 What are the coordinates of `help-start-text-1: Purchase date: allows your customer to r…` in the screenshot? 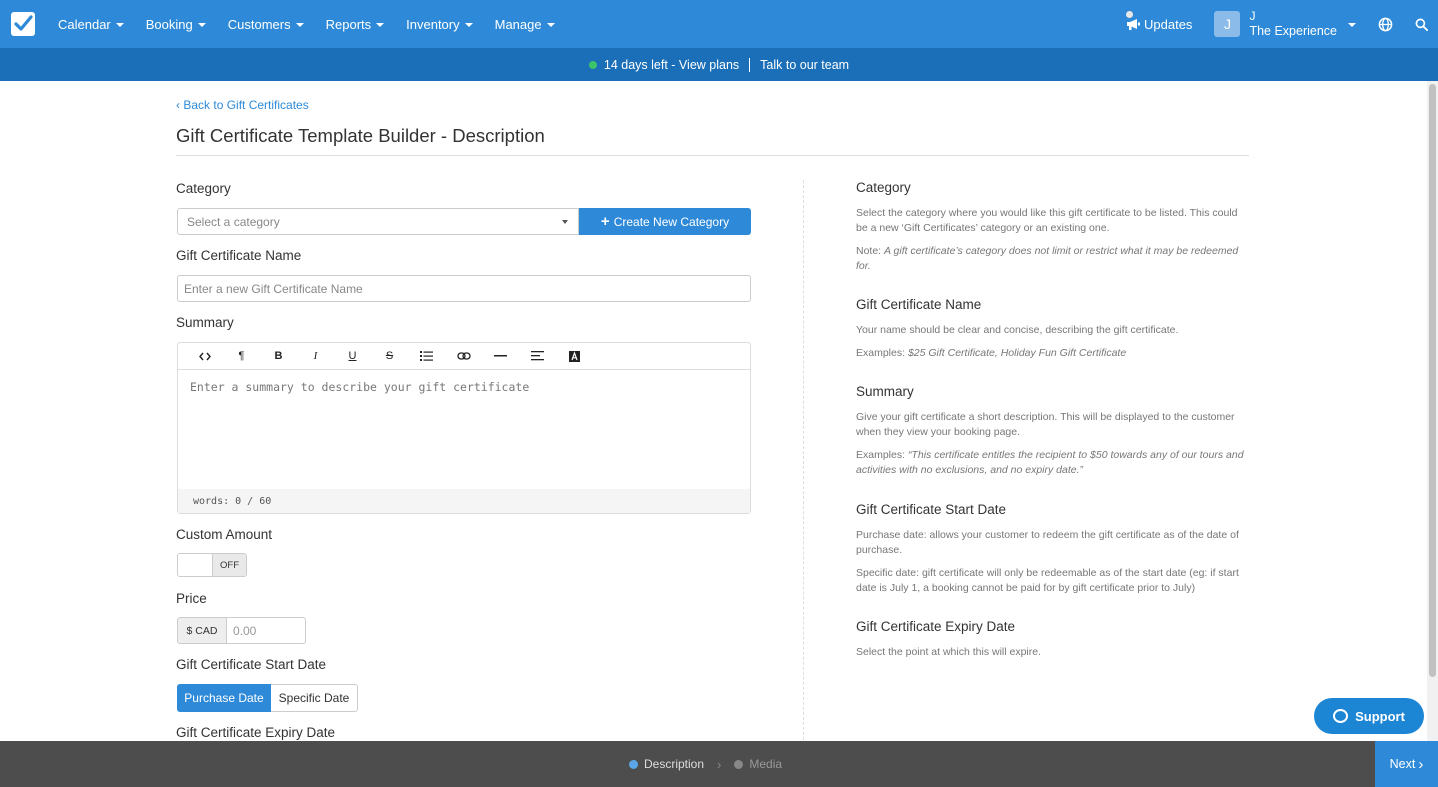 It's located at (1047, 542).